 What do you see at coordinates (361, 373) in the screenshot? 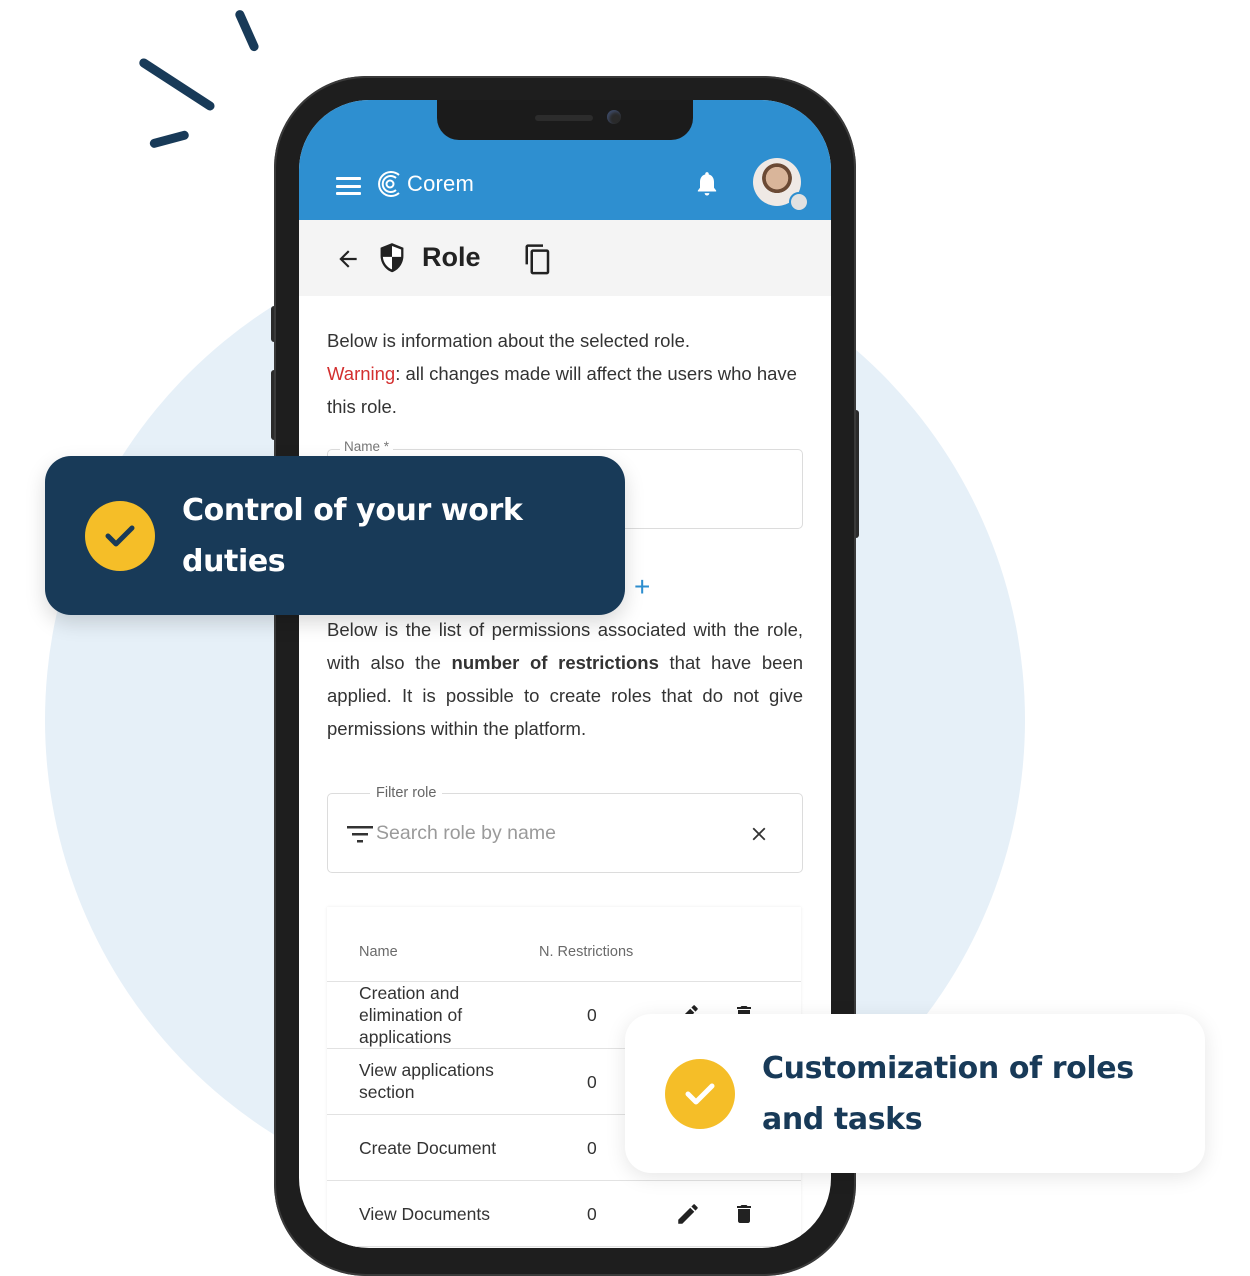
I see `warning-label: Warning` at bounding box center [361, 373].